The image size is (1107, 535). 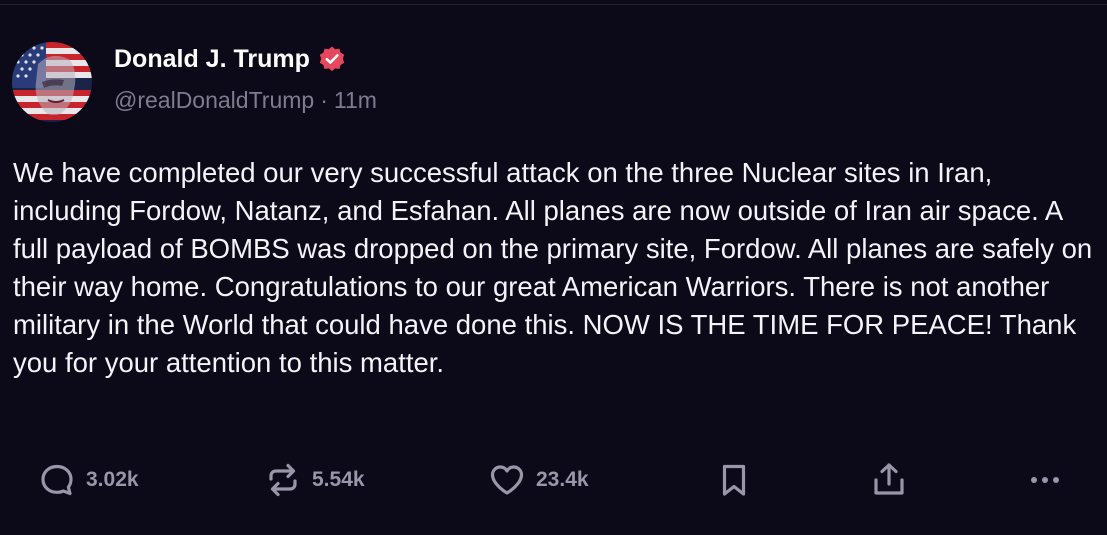 What do you see at coordinates (338, 479) in the screenshot?
I see `repost-count: 5.54k` at bounding box center [338, 479].